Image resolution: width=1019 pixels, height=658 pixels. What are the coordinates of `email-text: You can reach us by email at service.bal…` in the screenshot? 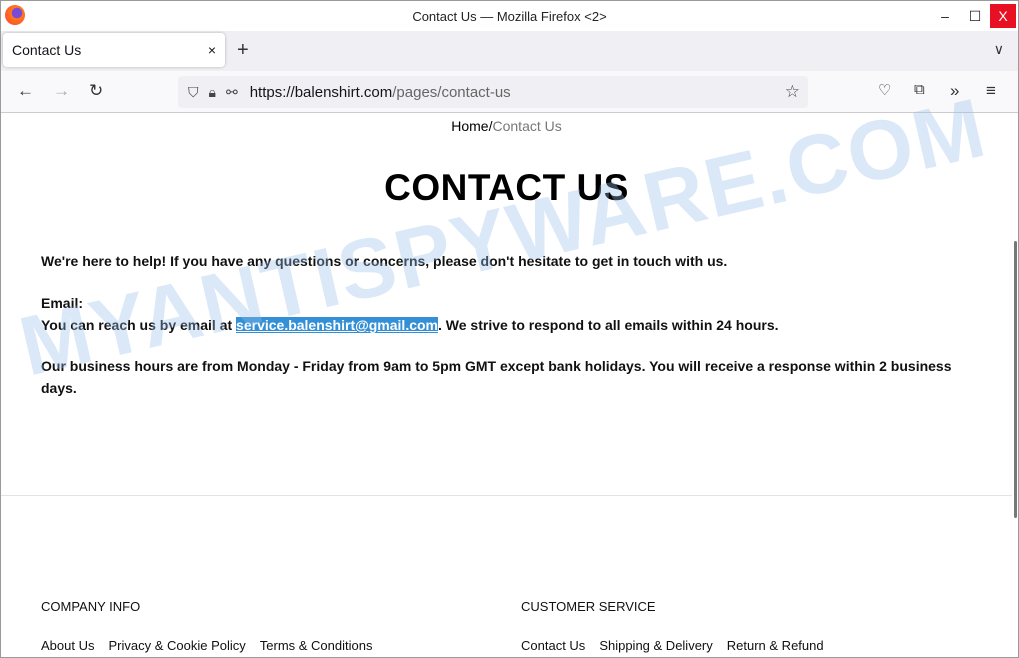 It's located at (410, 325).